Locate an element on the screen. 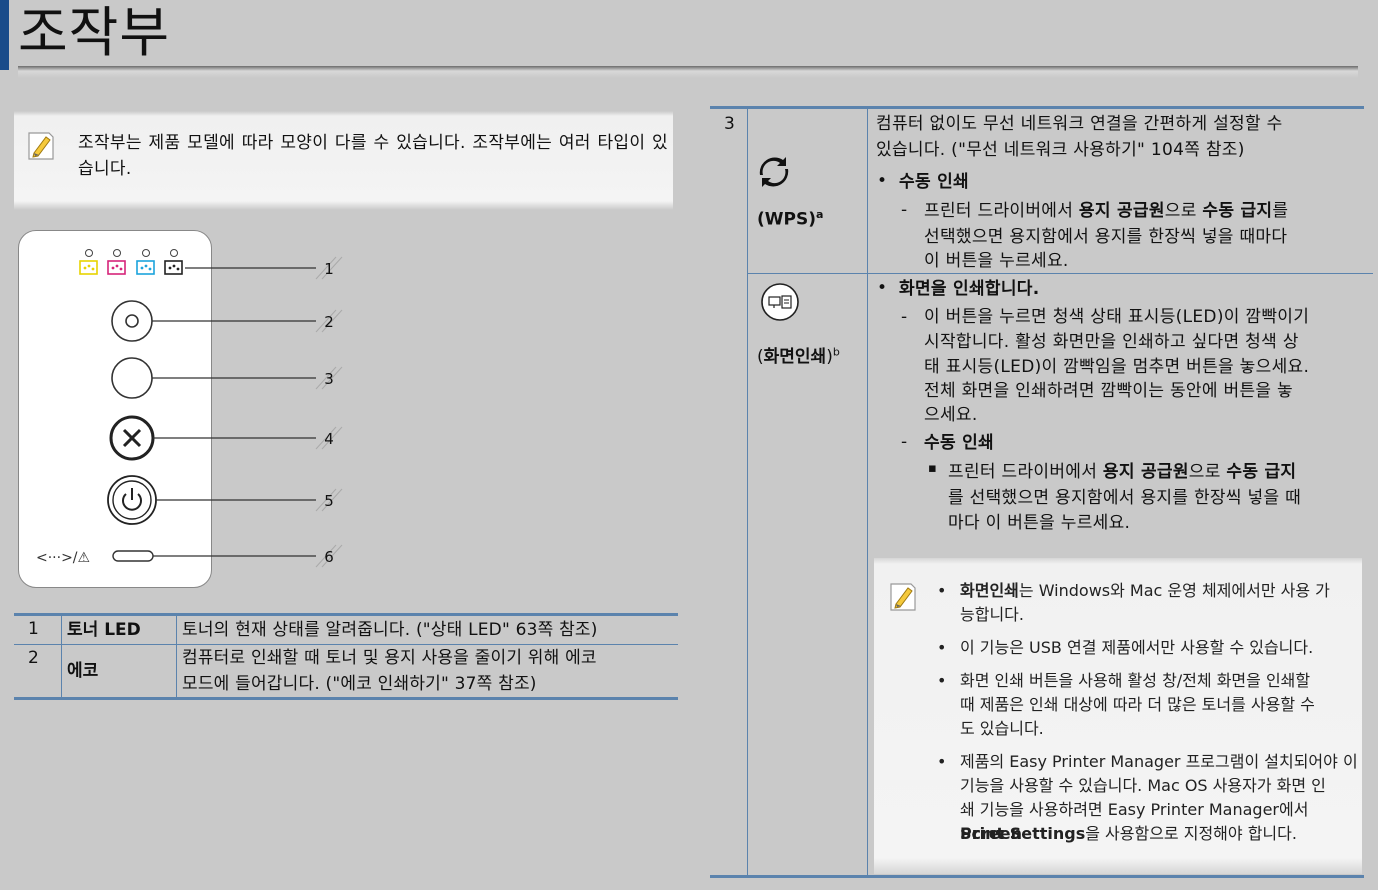  bold-term: Print Settings is located at coordinates (1023, 833).